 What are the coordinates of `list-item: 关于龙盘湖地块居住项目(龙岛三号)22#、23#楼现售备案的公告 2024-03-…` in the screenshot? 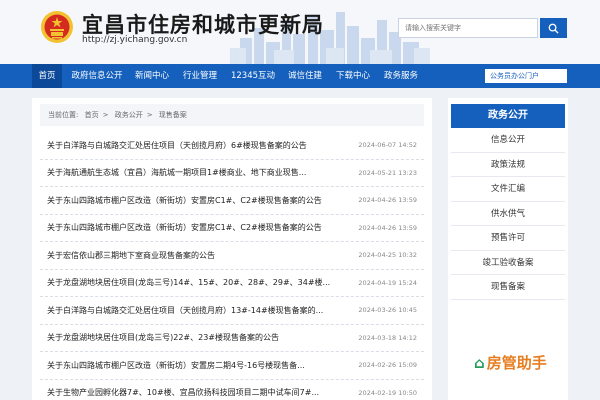 It's located at (232, 338).